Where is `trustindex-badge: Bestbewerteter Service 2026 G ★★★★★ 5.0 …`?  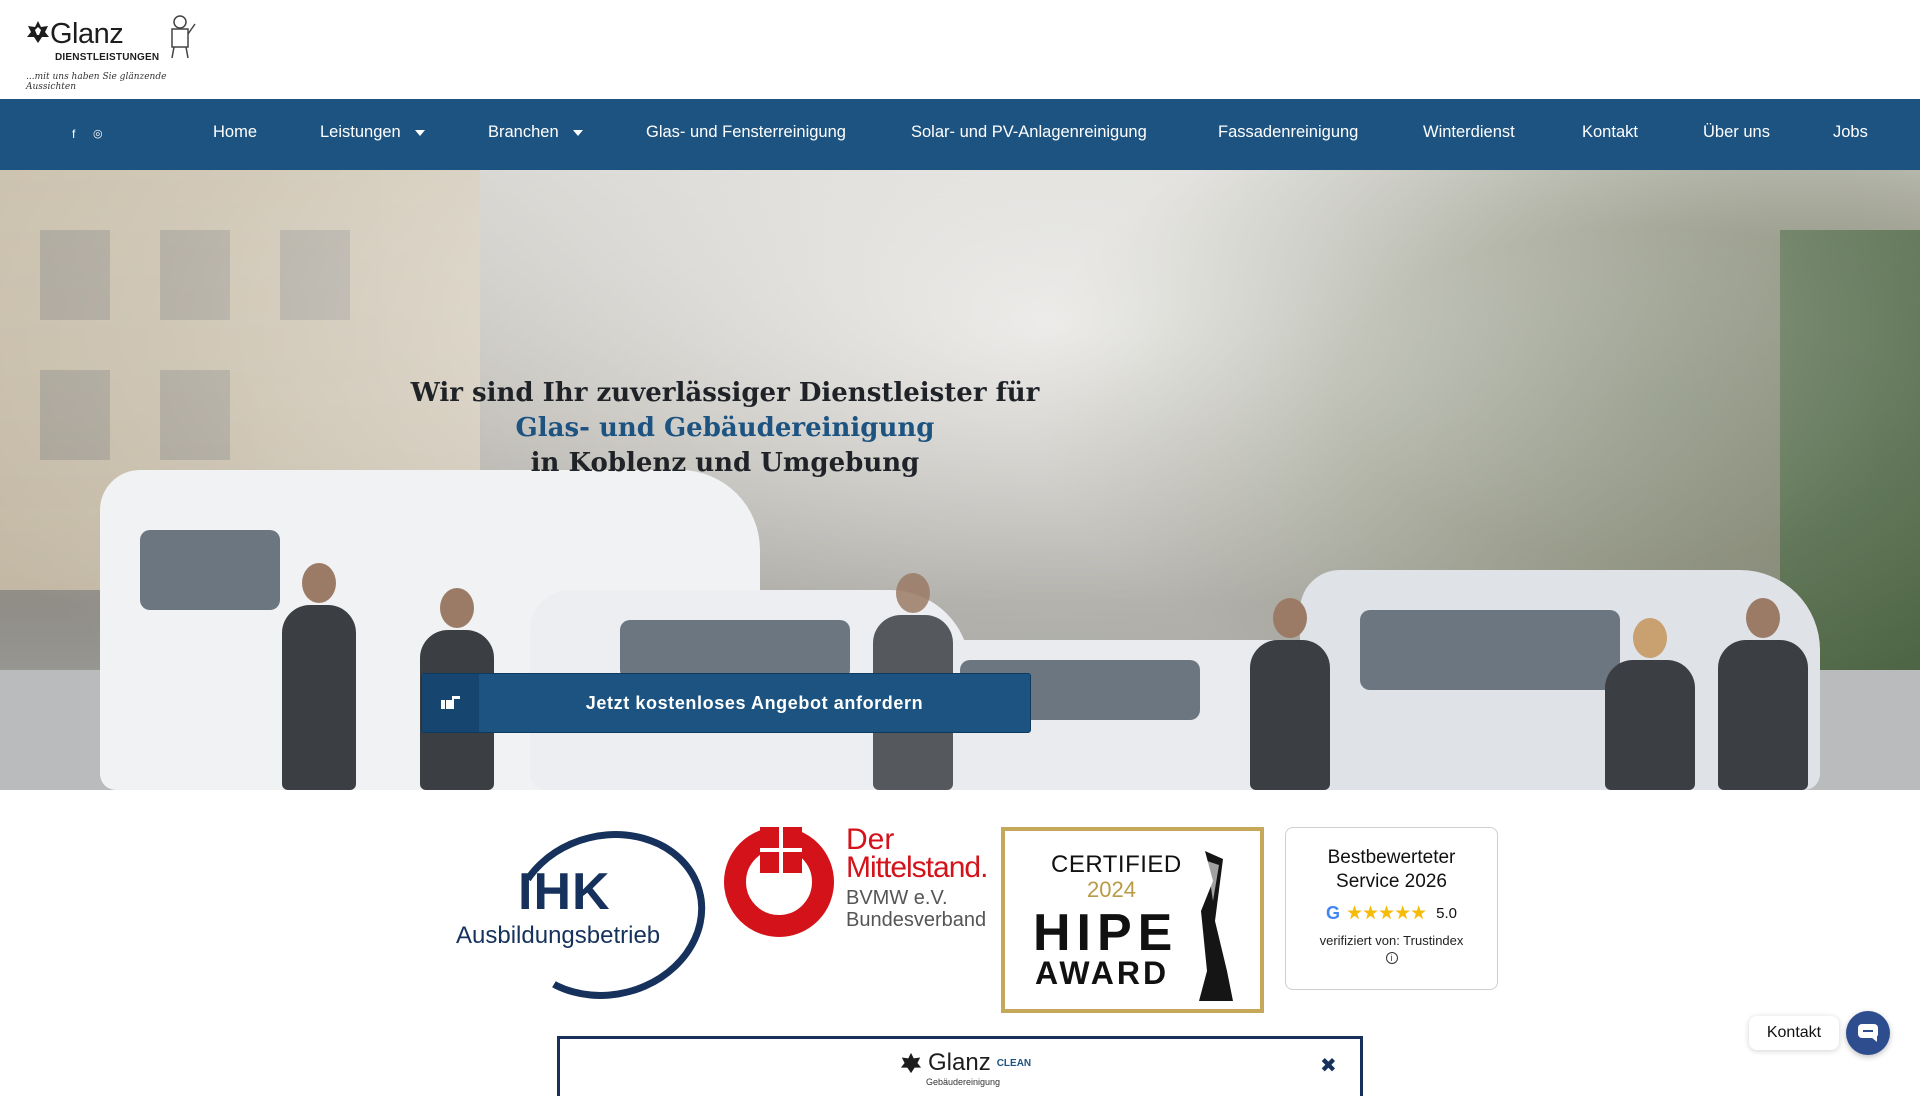
trustindex-badge: Bestbewerteter Service 2026 G ★★★★★ 5.0 … is located at coordinates (1391, 908).